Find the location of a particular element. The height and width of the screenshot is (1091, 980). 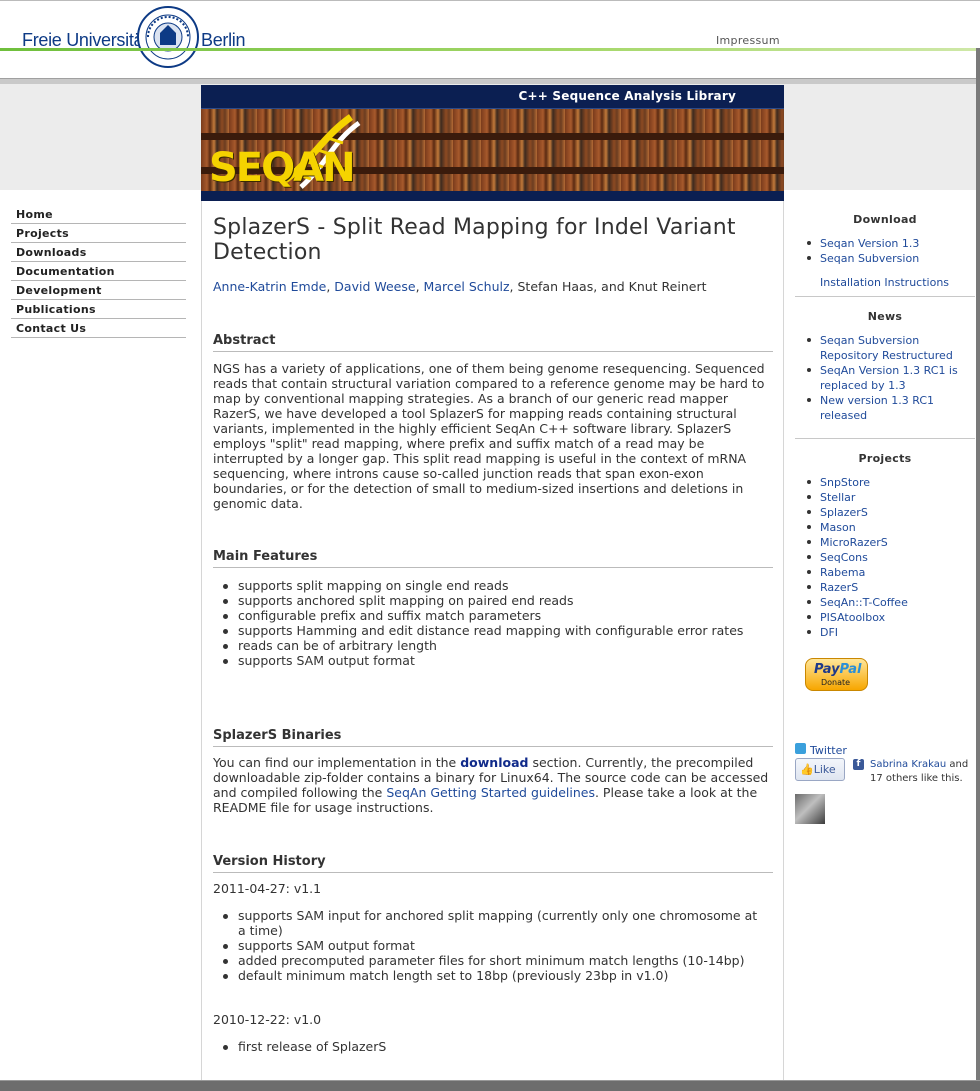

author-link-emde: Anne-Katrin Emde is located at coordinates (269, 286).